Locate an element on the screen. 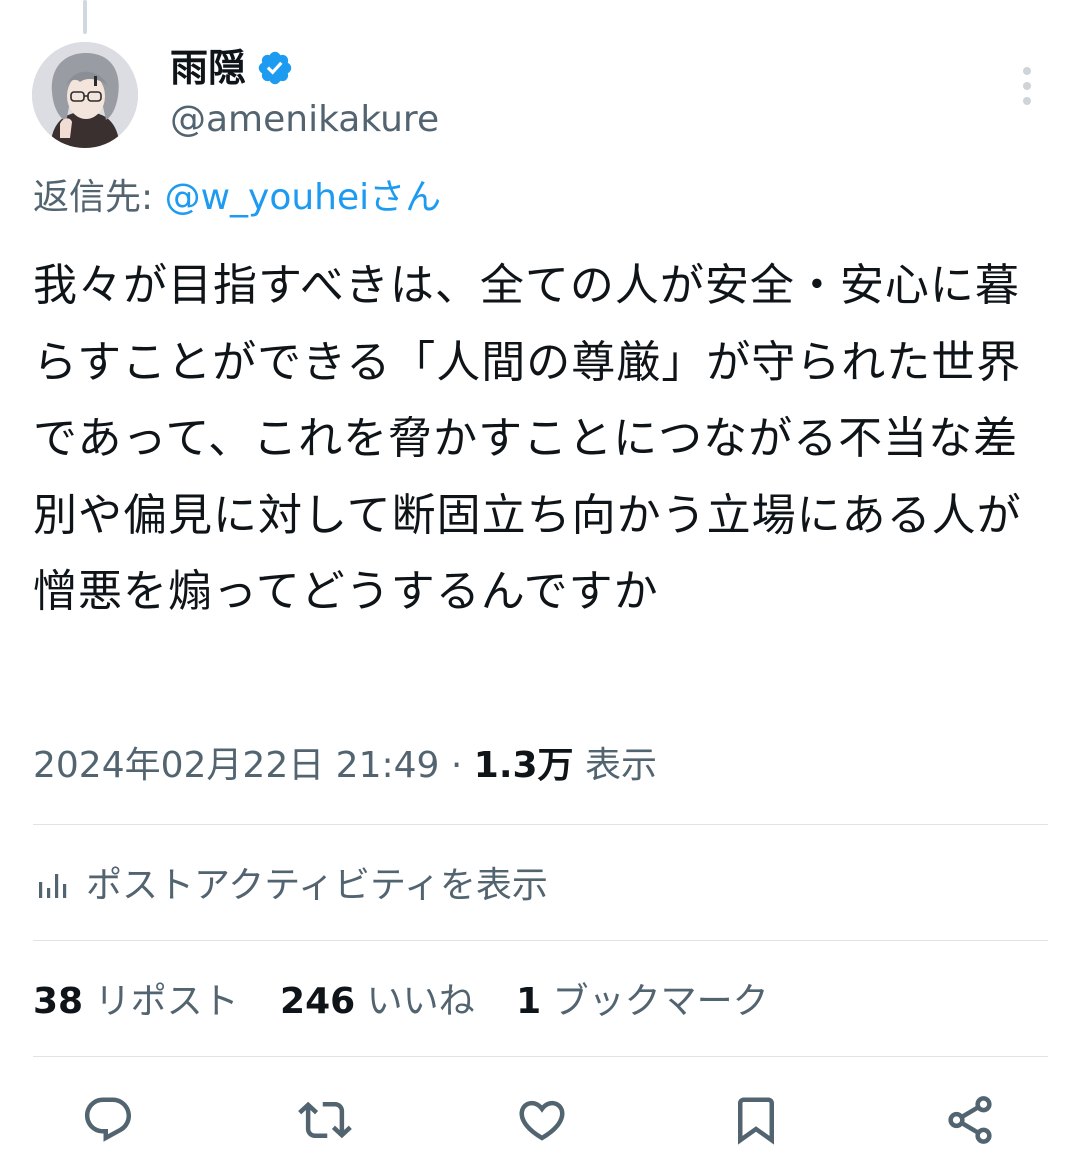 The height and width of the screenshot is (1160, 1080). share-icon is located at coordinates (970, 1120).